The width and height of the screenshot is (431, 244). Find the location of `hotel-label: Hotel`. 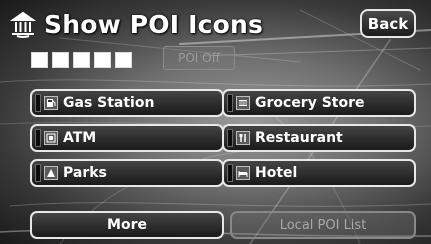

hotel-label: Hotel is located at coordinates (276, 173).